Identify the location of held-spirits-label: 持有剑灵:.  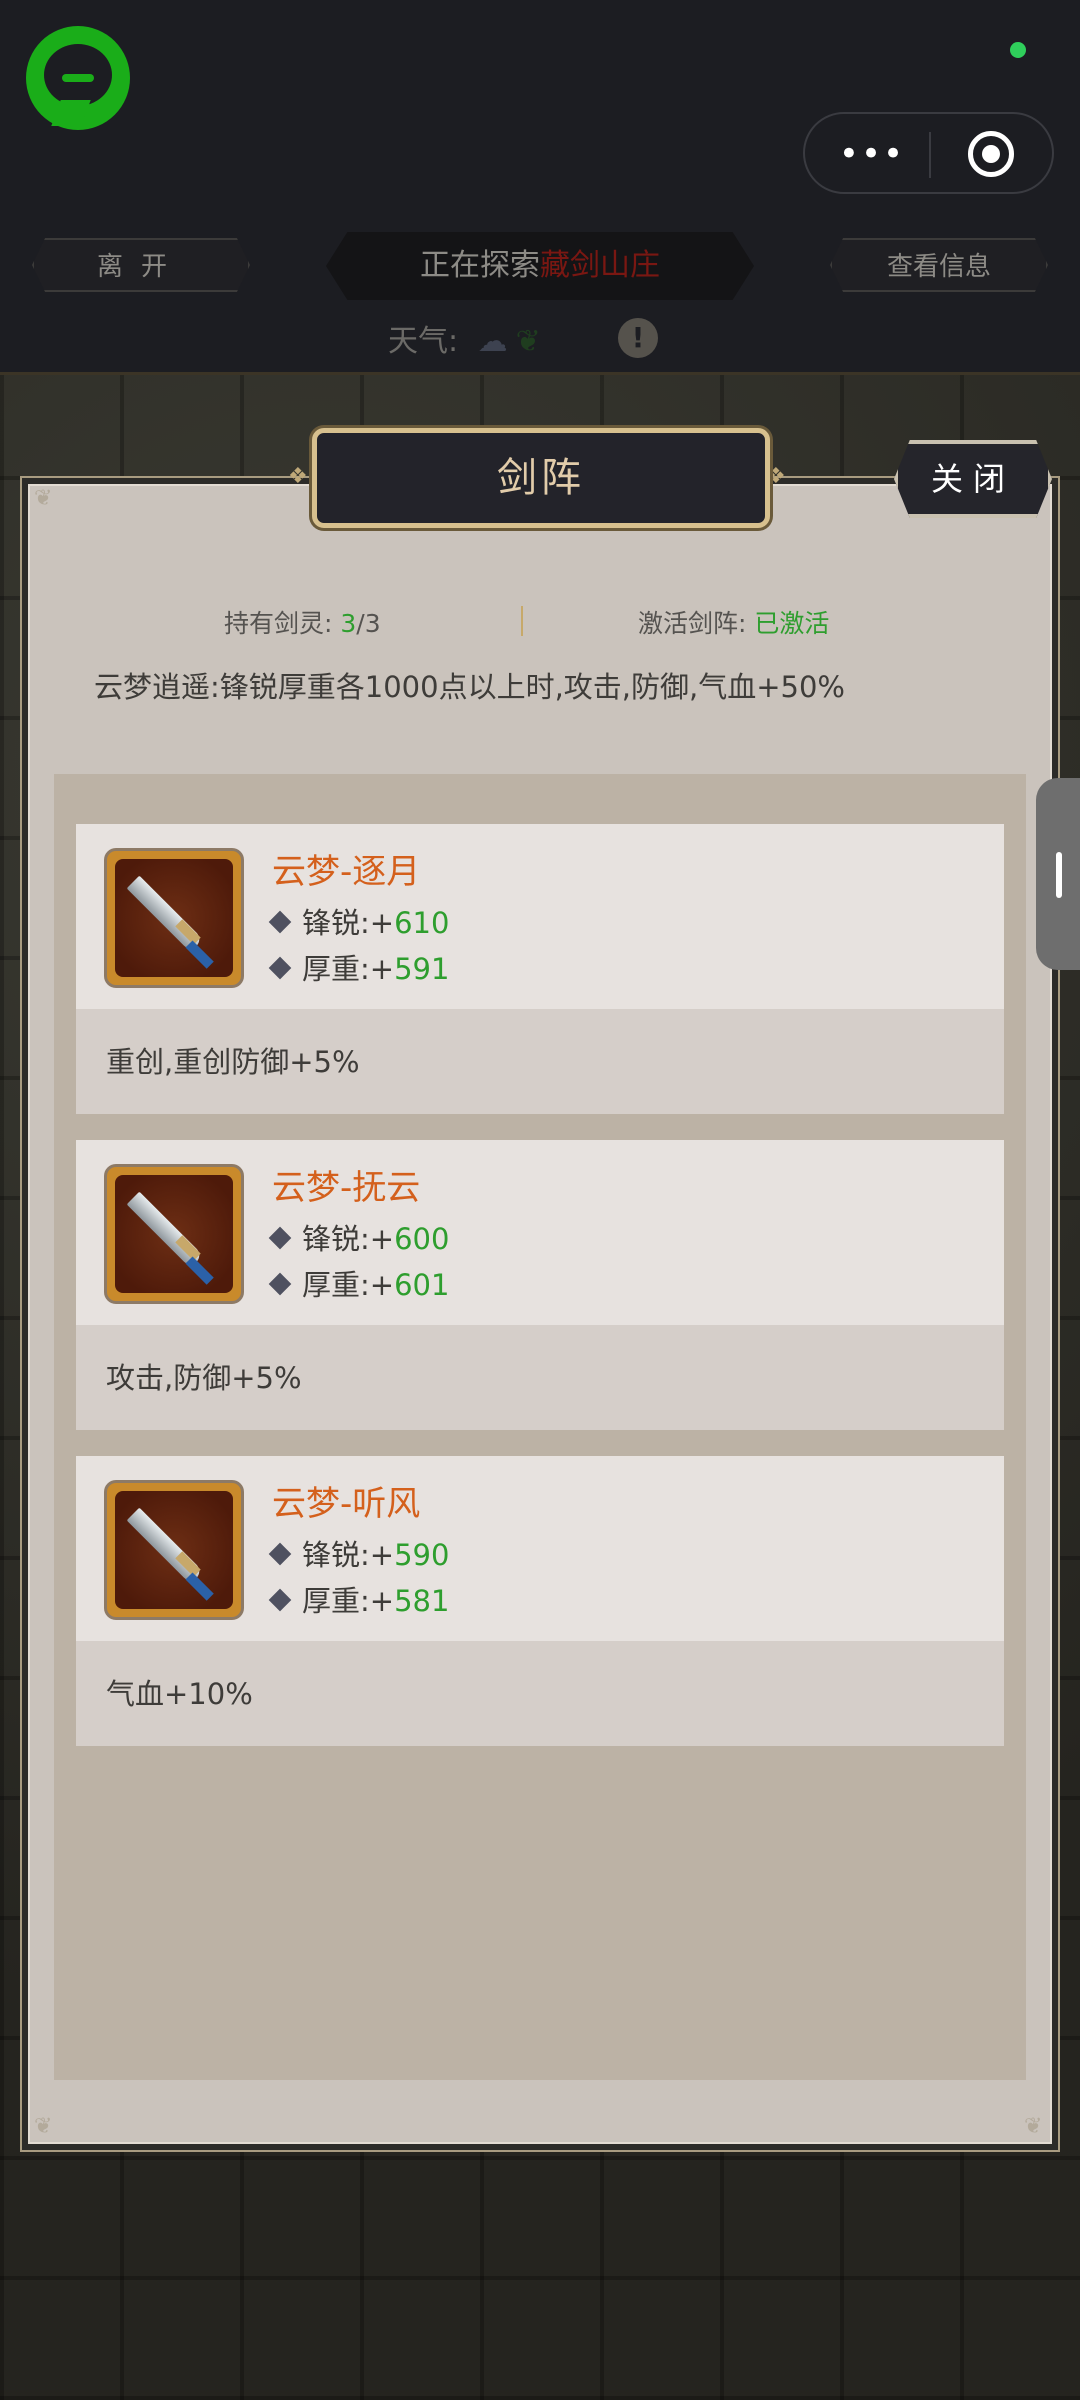
(278, 623).